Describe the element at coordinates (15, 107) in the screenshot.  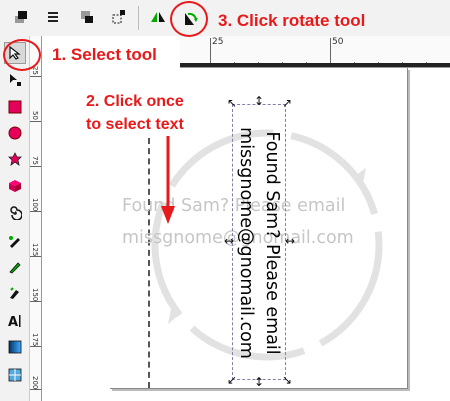
I see `rectangle-icon` at that location.